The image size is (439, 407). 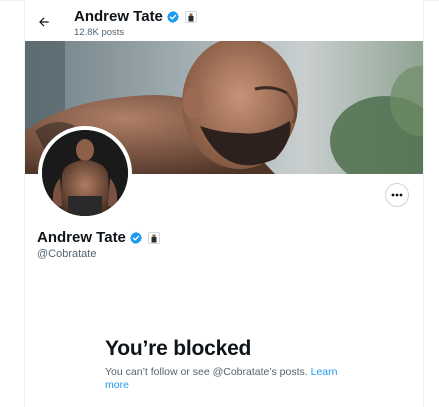 I want to click on header-name-row: Andrew Tate, so click(x=135, y=17).